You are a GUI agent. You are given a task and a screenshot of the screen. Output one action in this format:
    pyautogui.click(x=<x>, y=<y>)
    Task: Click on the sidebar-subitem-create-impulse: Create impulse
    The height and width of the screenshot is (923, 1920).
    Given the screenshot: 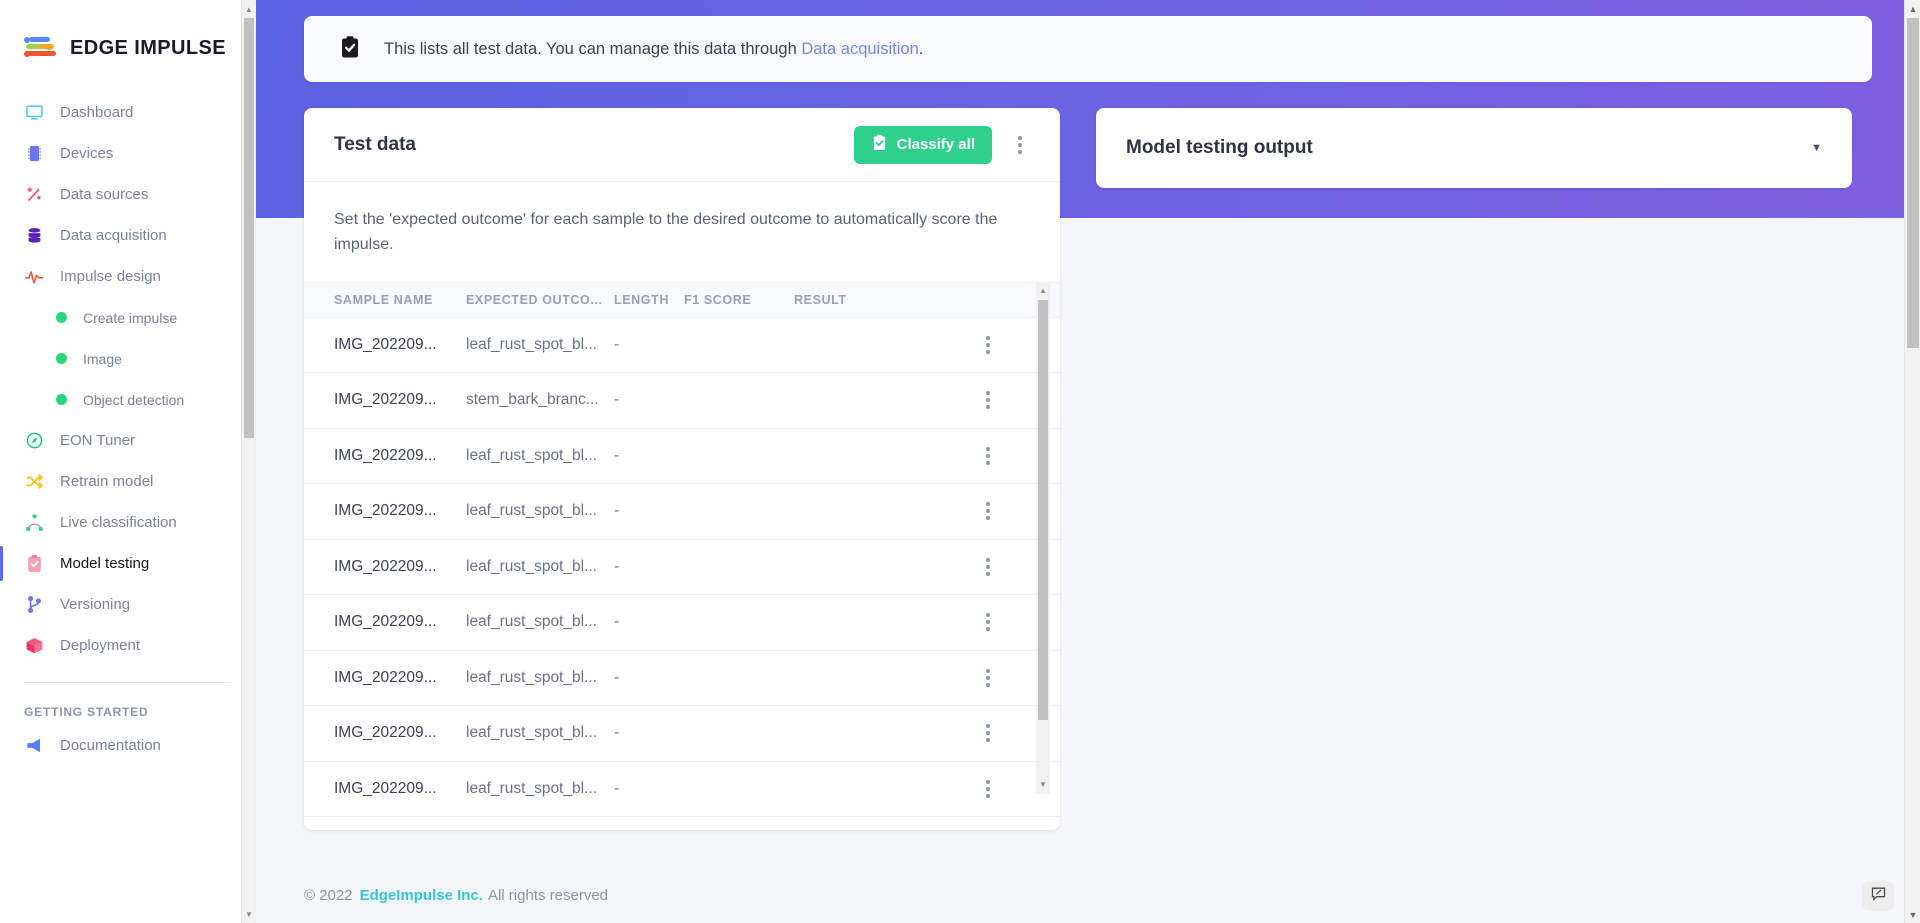 What is the action you would take?
    pyautogui.click(x=127, y=317)
    